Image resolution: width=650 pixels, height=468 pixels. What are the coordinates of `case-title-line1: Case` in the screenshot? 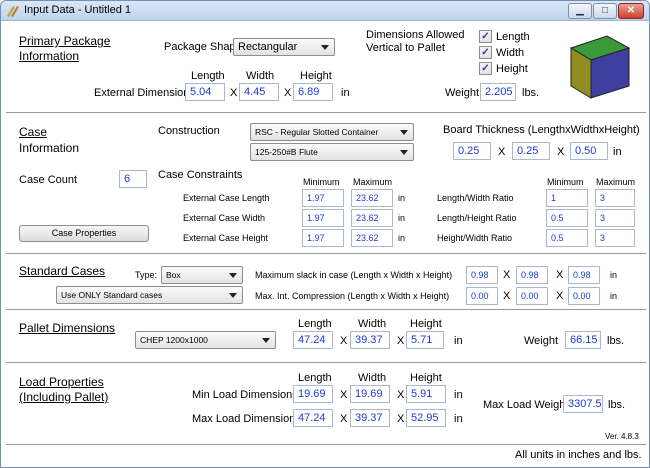 It's located at (33, 132).